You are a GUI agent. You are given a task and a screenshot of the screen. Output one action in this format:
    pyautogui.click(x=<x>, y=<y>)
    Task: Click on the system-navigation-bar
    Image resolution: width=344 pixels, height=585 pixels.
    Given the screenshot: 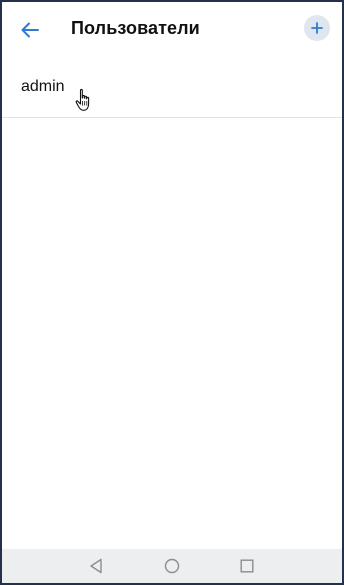 What is the action you would take?
    pyautogui.click(x=172, y=566)
    